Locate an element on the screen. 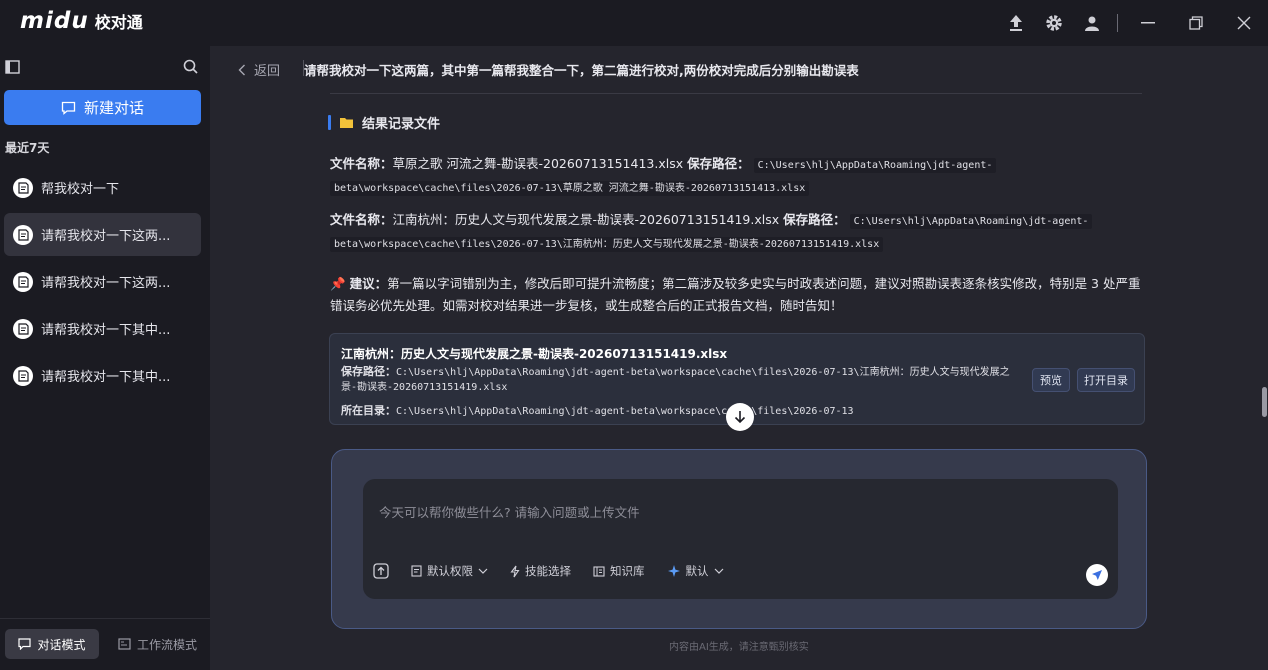 The height and width of the screenshot is (670, 1268). lightning-icon is located at coordinates (515, 571).